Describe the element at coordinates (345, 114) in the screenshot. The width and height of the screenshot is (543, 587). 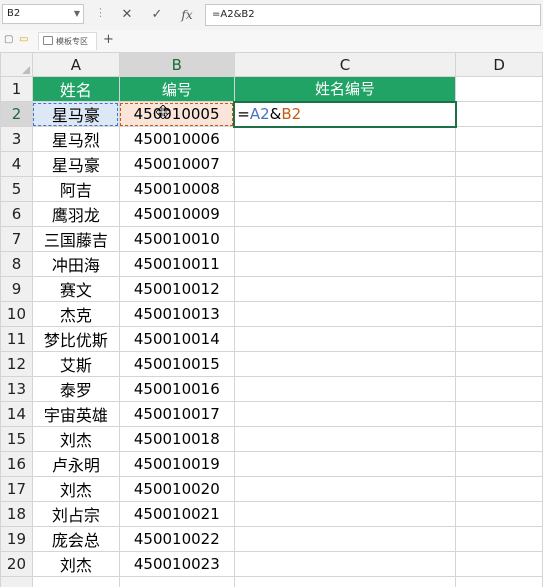
I see `active-cell-editor: =A2&B2` at that location.